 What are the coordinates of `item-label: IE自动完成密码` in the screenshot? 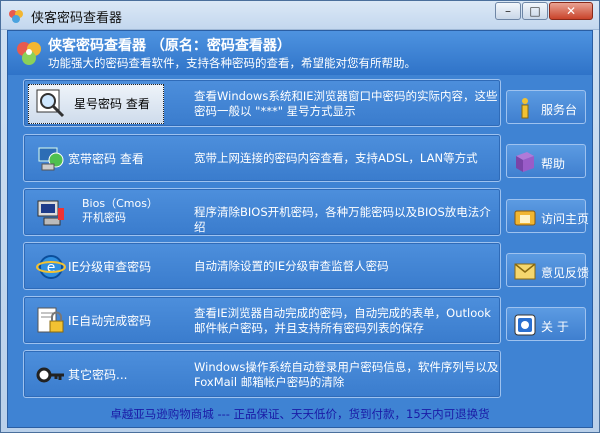 It's located at (110, 321).